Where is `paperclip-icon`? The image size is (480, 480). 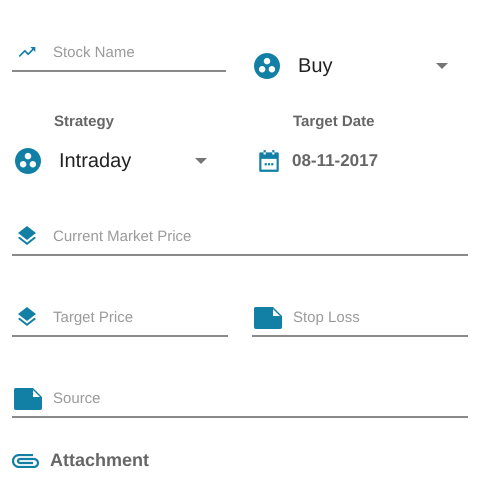 paperclip-icon is located at coordinates (26, 461).